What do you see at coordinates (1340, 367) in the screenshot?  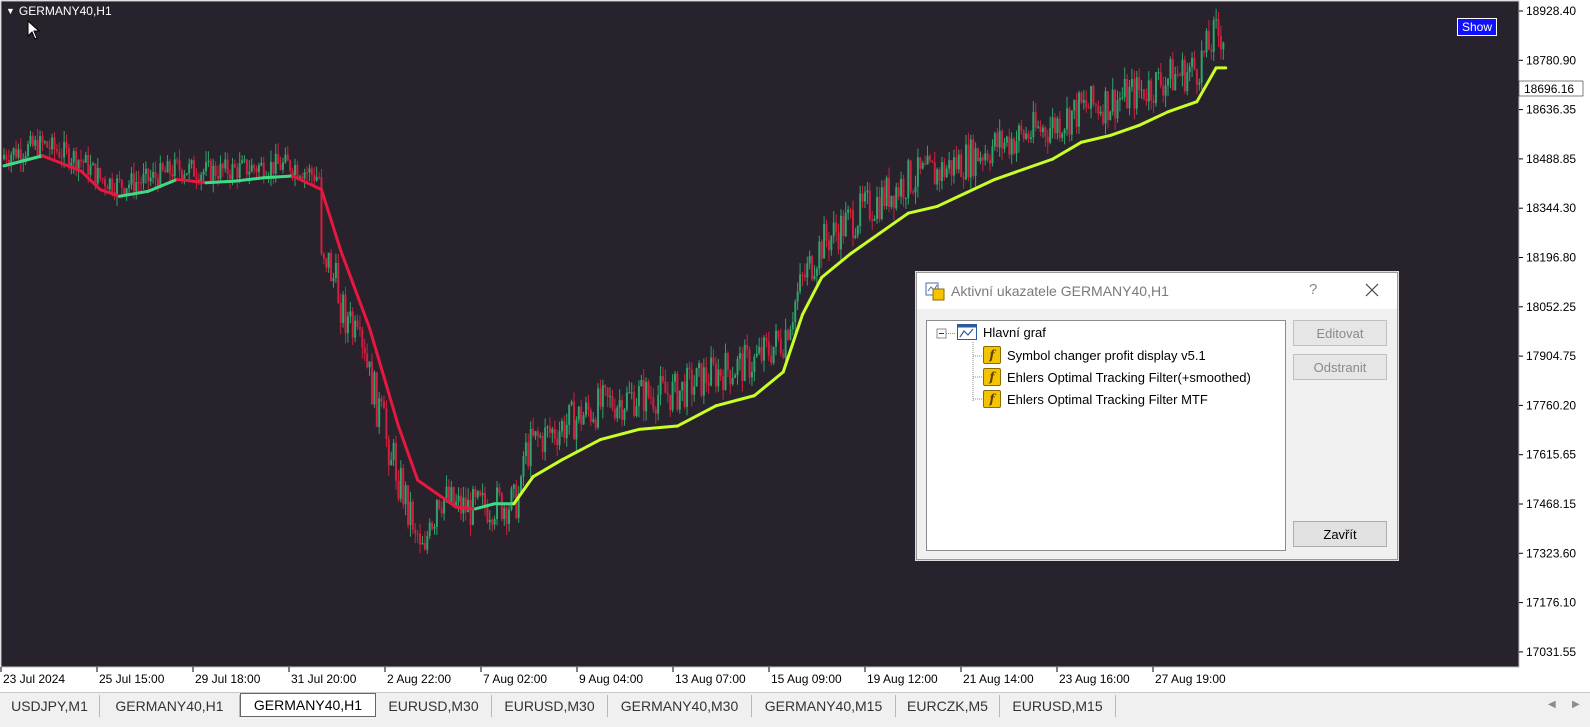 I see `remove-button: Odstranit` at bounding box center [1340, 367].